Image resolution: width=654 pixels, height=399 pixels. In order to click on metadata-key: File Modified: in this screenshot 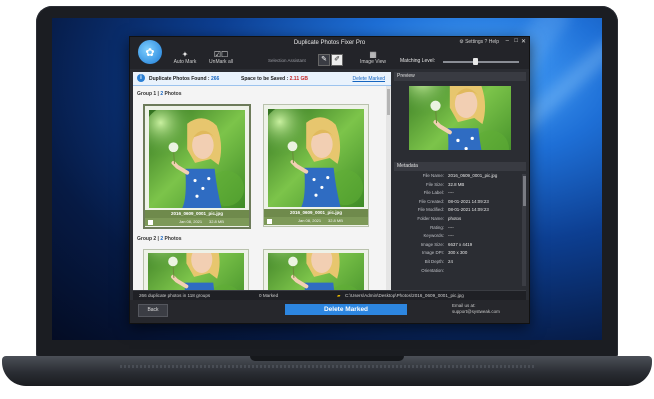, I will do `click(430, 210)`.